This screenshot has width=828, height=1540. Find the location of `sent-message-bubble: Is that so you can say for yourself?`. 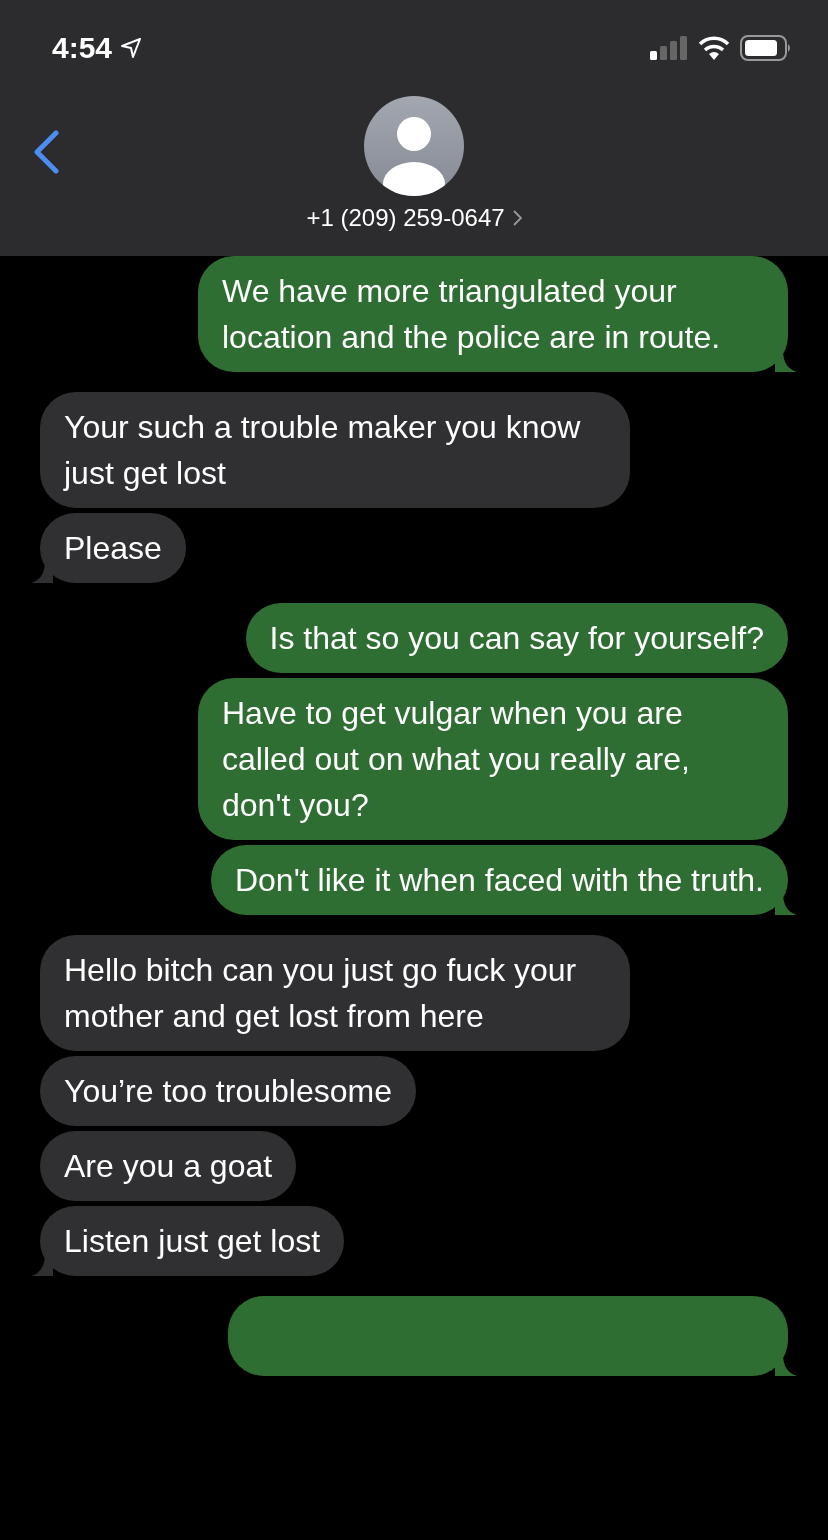

sent-message-bubble: Is that so you can say for yourself? is located at coordinates (516, 638).